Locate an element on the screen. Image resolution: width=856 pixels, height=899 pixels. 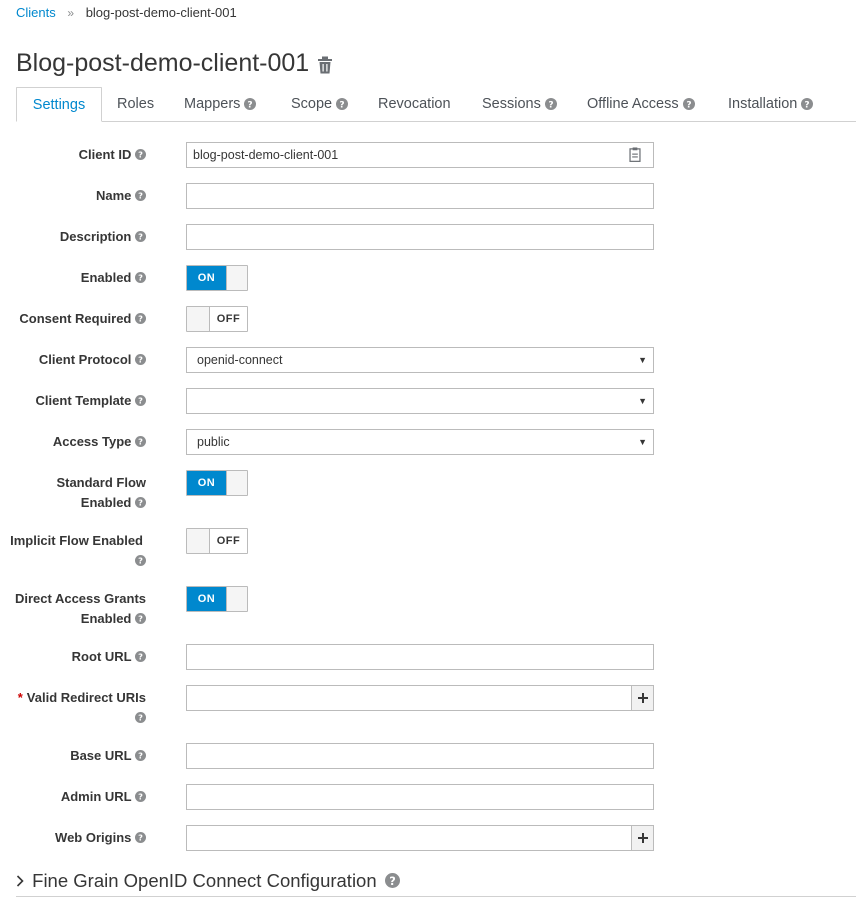
web-origins-input is located at coordinates (409, 838).